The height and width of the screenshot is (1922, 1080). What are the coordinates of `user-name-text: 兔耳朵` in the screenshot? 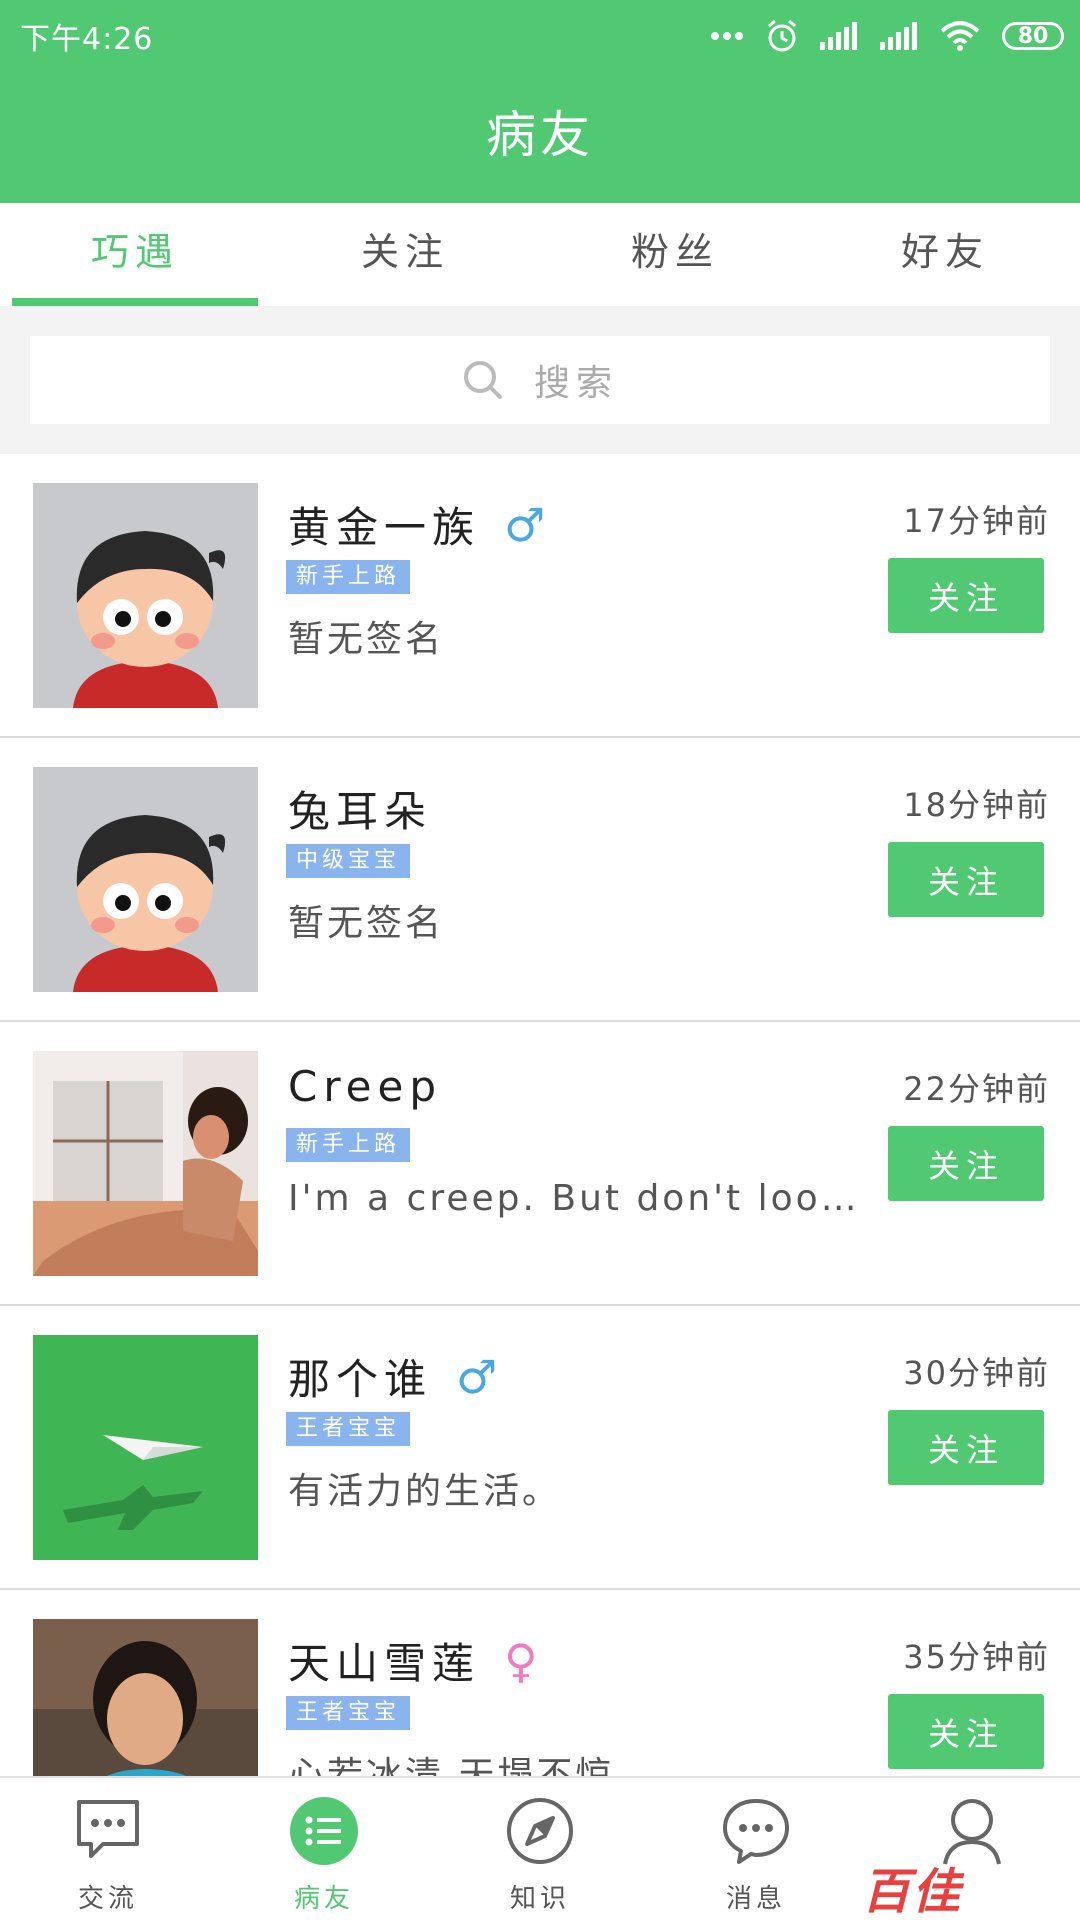 It's located at (360, 811).